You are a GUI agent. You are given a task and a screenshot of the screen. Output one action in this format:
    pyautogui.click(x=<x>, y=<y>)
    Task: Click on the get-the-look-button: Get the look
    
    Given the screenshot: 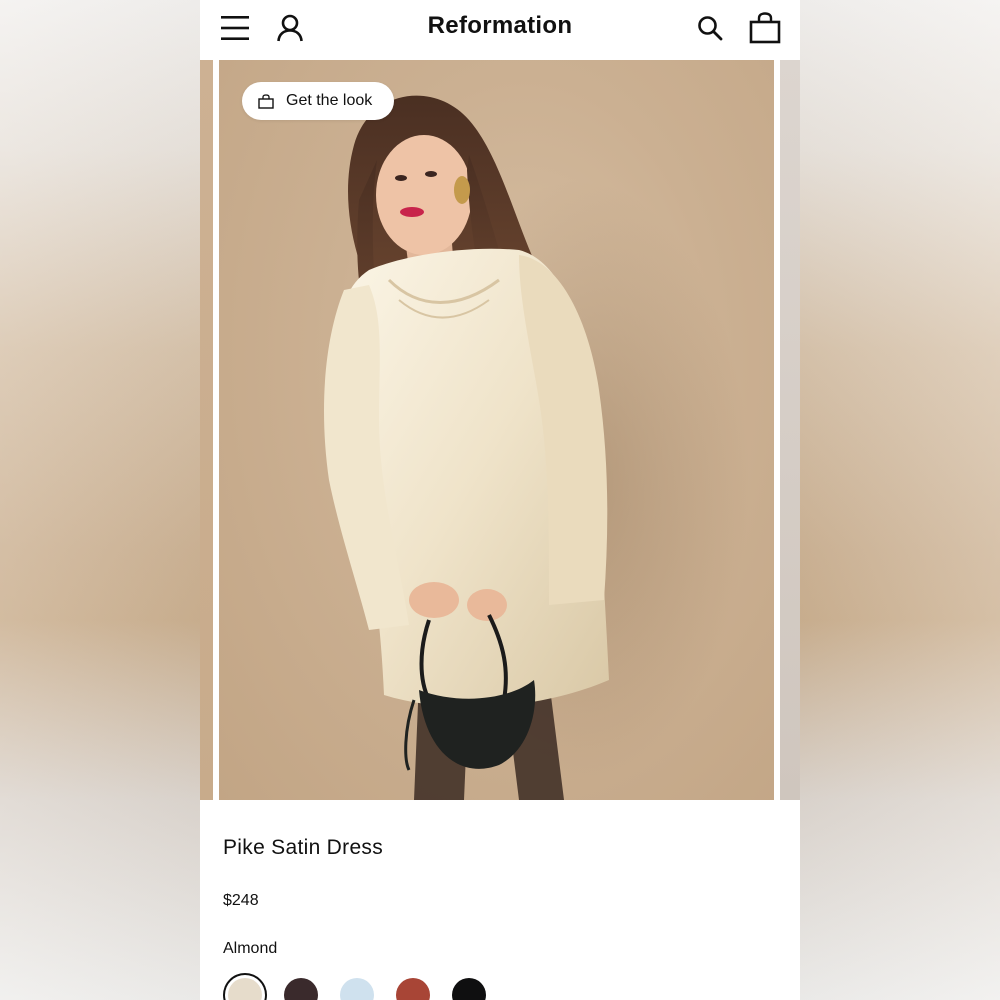 What is the action you would take?
    pyautogui.click(x=318, y=101)
    